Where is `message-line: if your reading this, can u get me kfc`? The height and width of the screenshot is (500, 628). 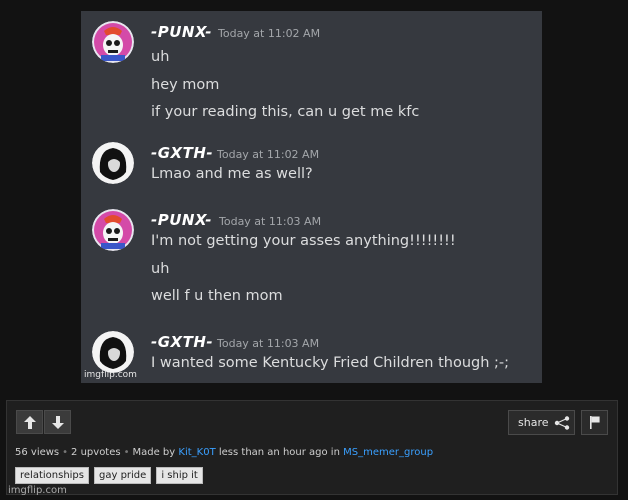 message-line: if your reading this, can u get me kfc is located at coordinates (285, 112).